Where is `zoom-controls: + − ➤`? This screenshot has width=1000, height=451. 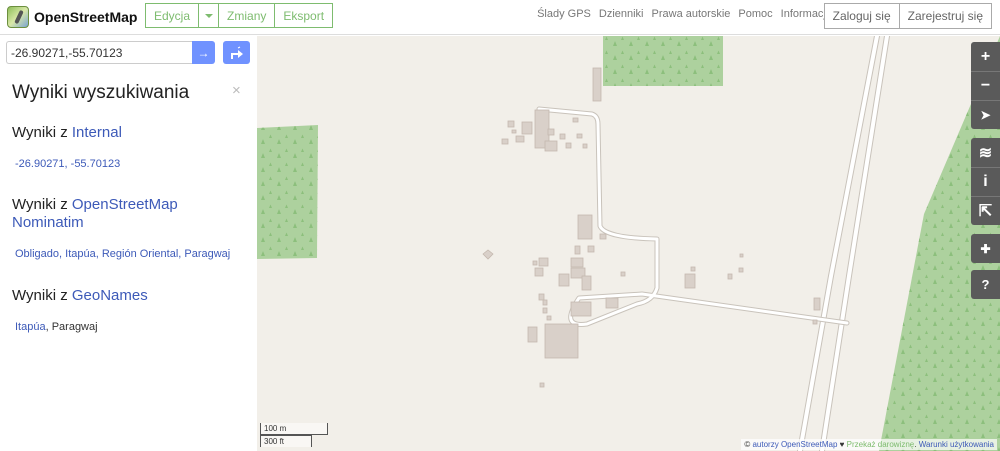 zoom-controls: + − ➤ is located at coordinates (985, 85).